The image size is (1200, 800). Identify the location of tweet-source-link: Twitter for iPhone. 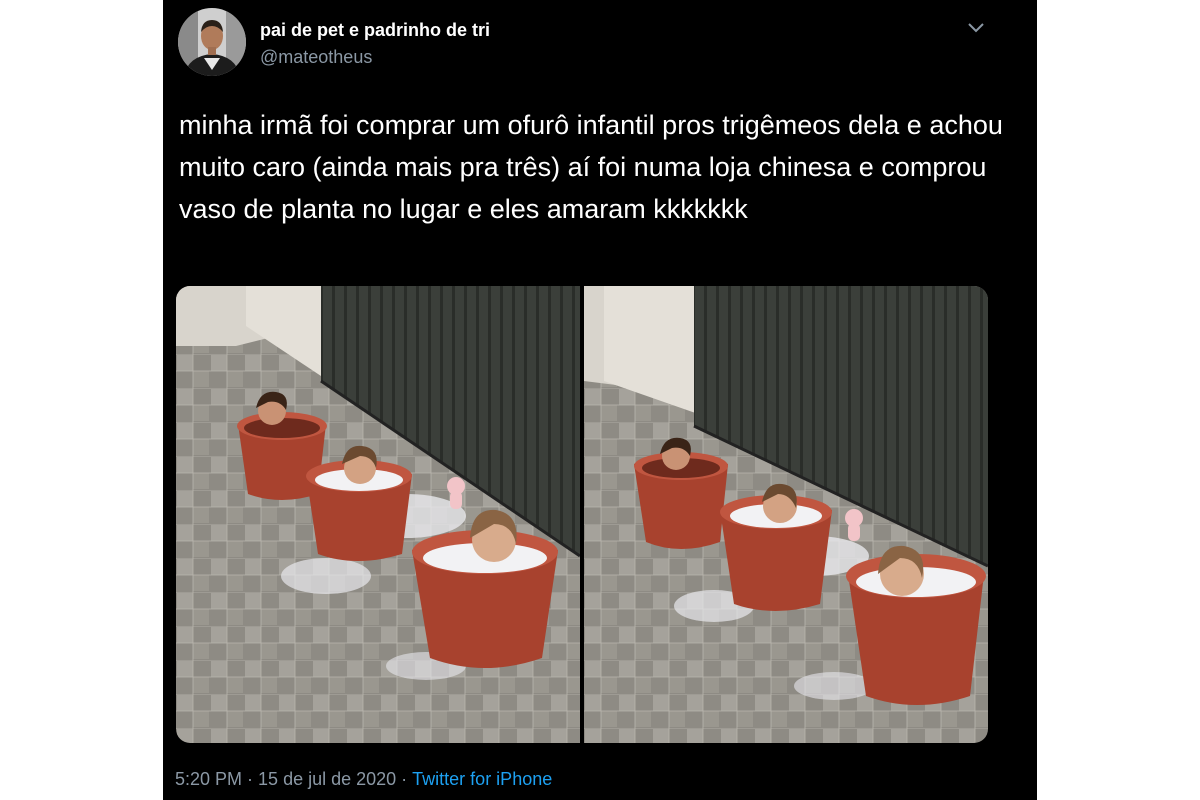
(482, 779).